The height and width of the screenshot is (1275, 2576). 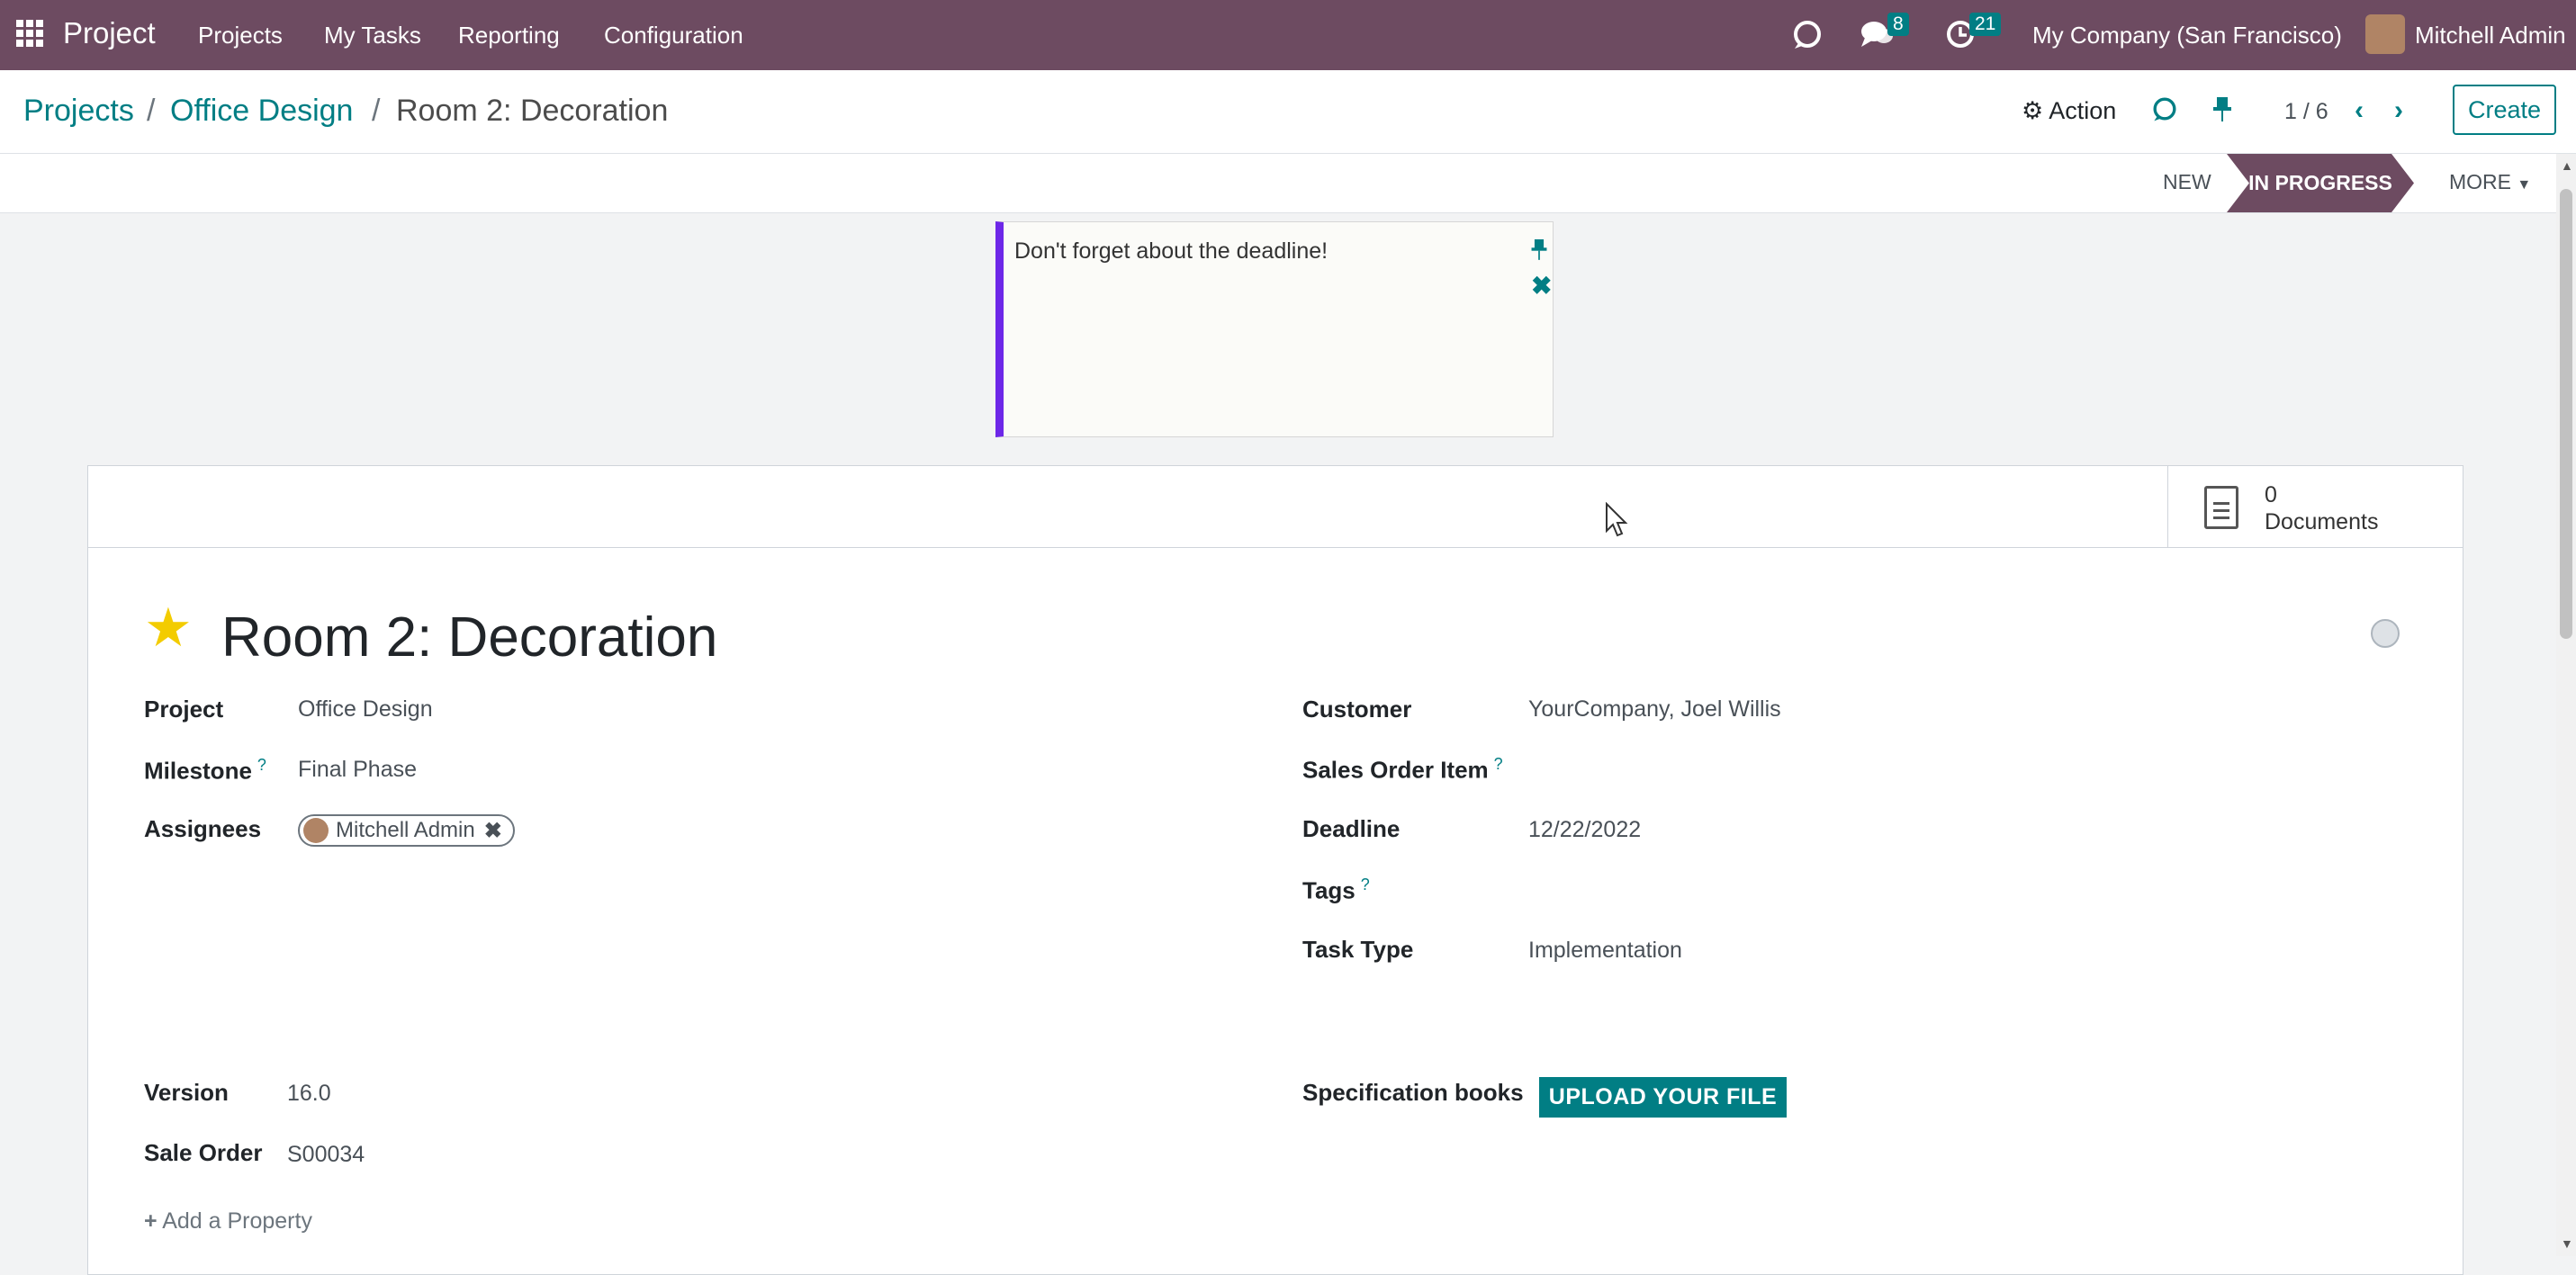 I want to click on mouse-cursor-icon, so click(x=1617, y=519).